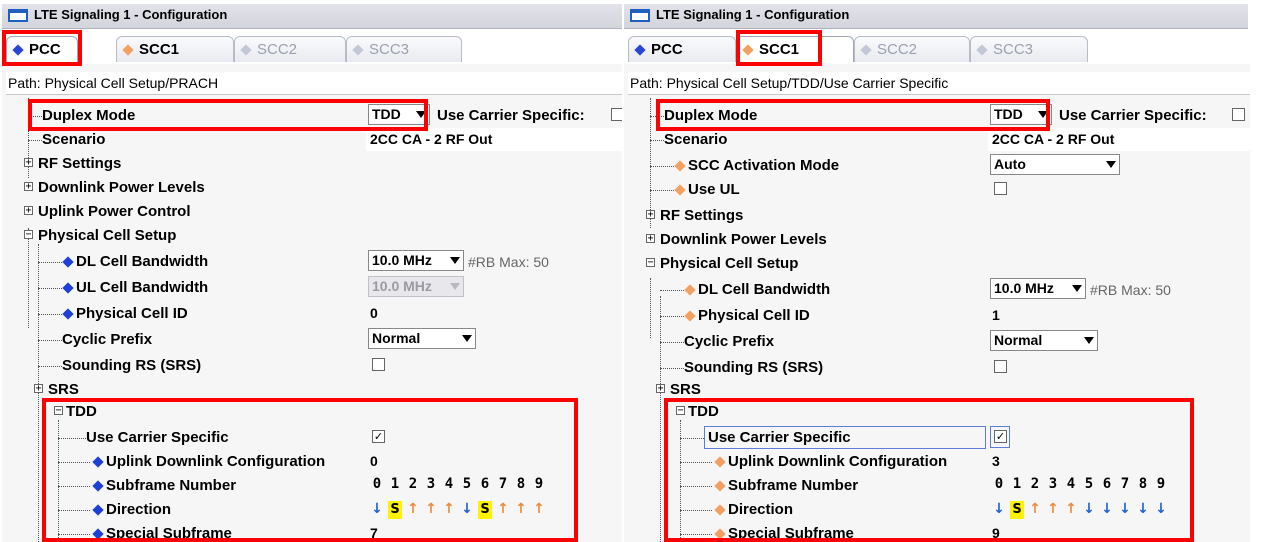 The image size is (1262, 542). I want to click on uplink-power-control-label: Uplink Power Control, so click(114, 211).